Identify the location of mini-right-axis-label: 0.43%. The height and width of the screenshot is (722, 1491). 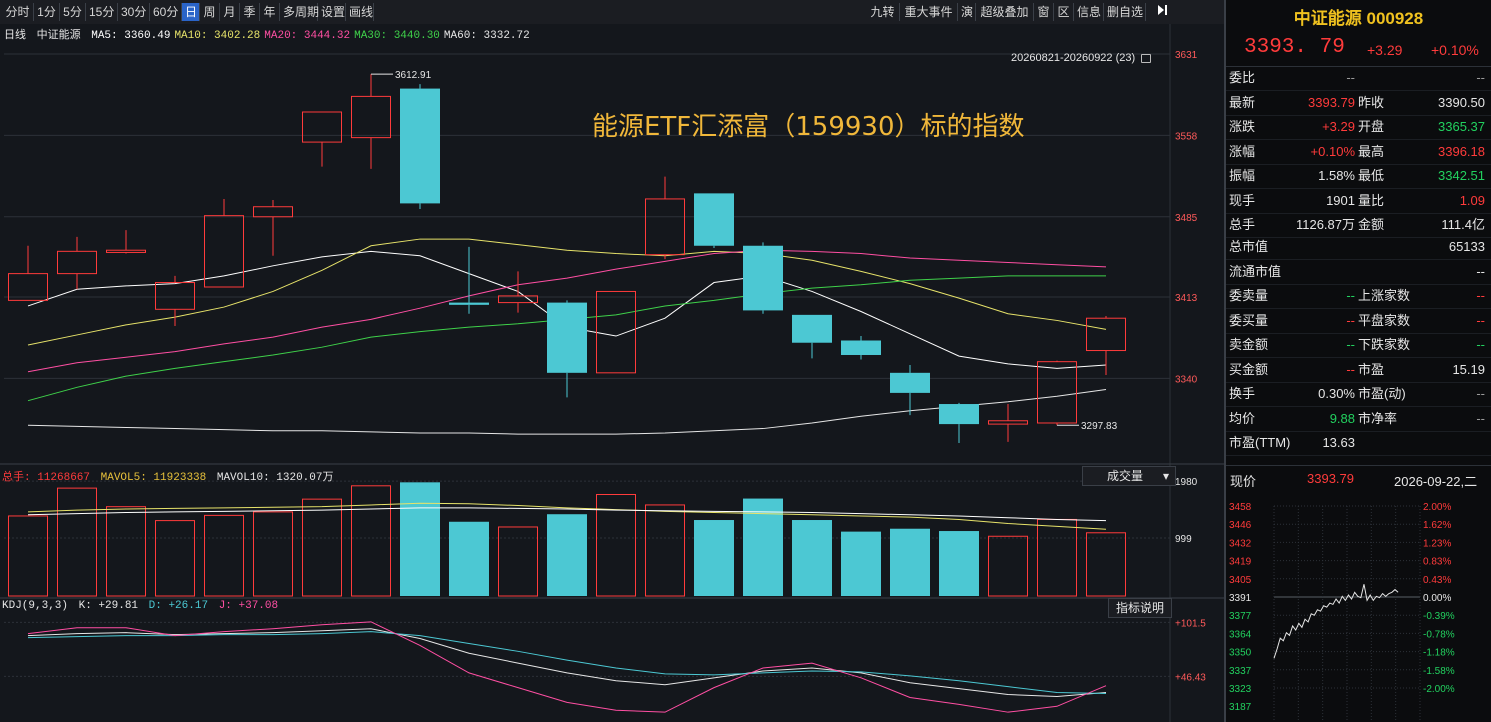
(1437, 580).